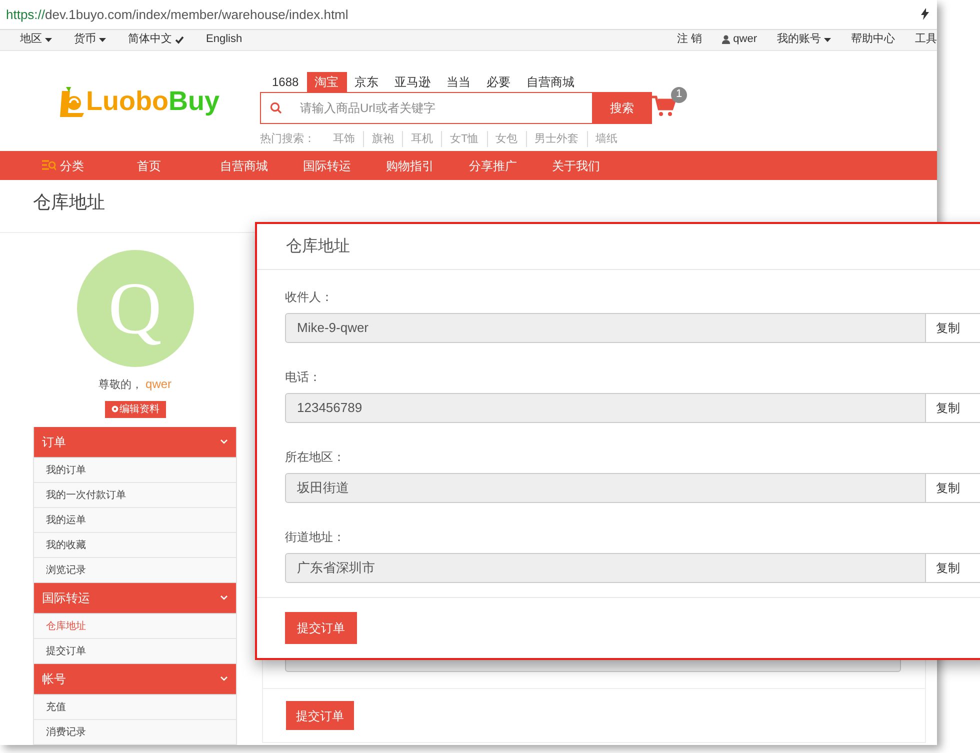 The image size is (980, 753). What do you see at coordinates (550, 82) in the screenshot?
I see `search-tab: 自营商城` at bounding box center [550, 82].